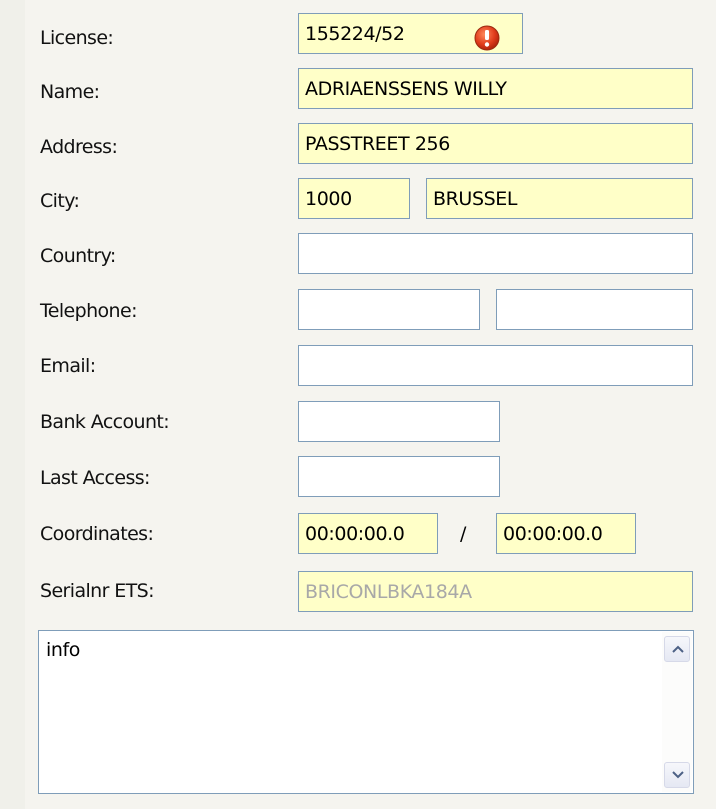 Image resolution: width=716 pixels, height=809 pixels. I want to click on chevron-down-icon, so click(678, 775).